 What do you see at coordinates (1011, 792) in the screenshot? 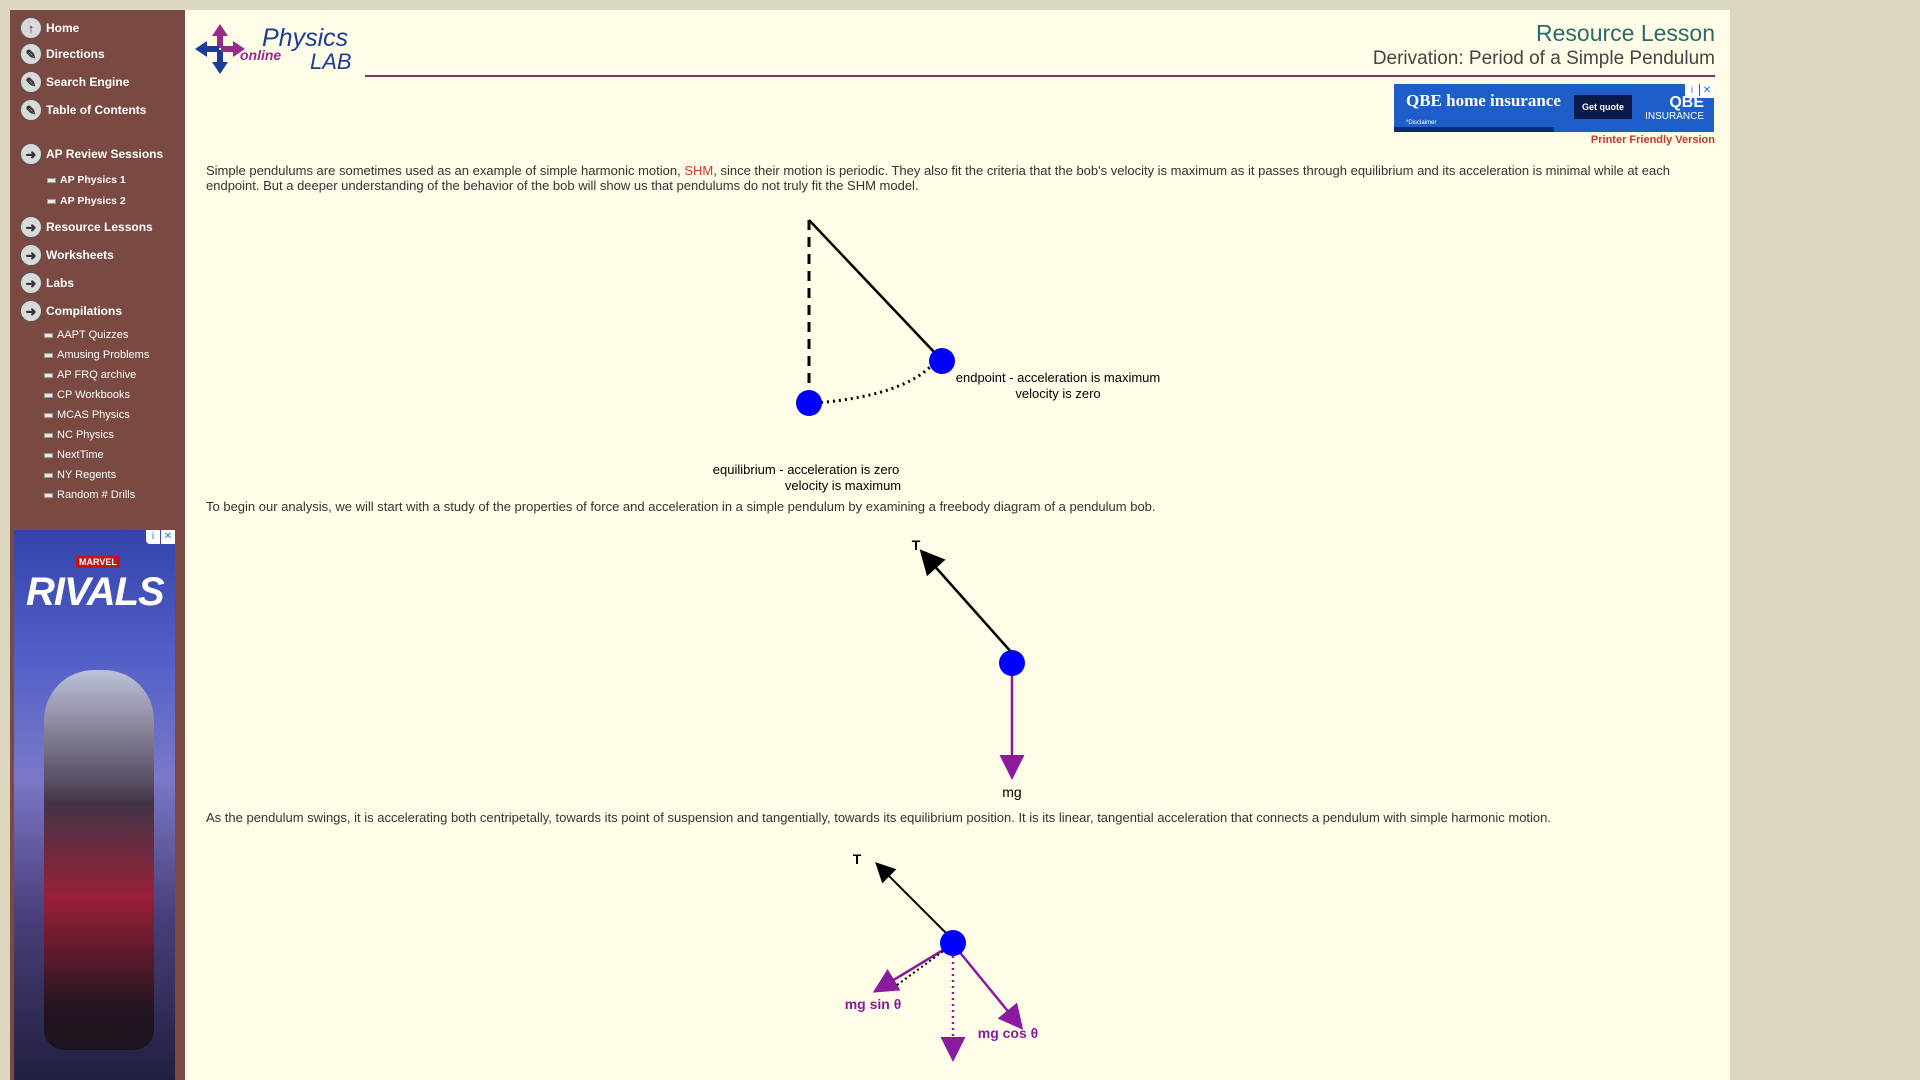
I see `weight-label: mg` at bounding box center [1011, 792].